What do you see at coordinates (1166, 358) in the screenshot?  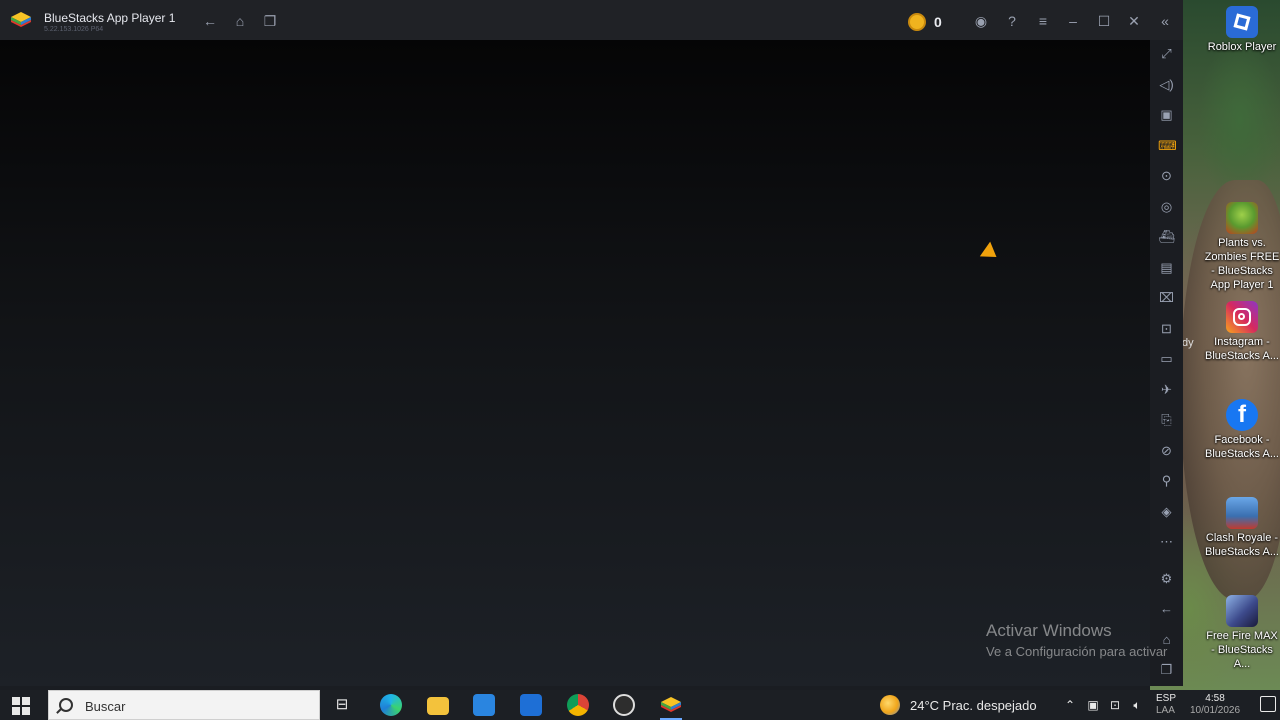 I see `gallery-icon: ▭` at bounding box center [1166, 358].